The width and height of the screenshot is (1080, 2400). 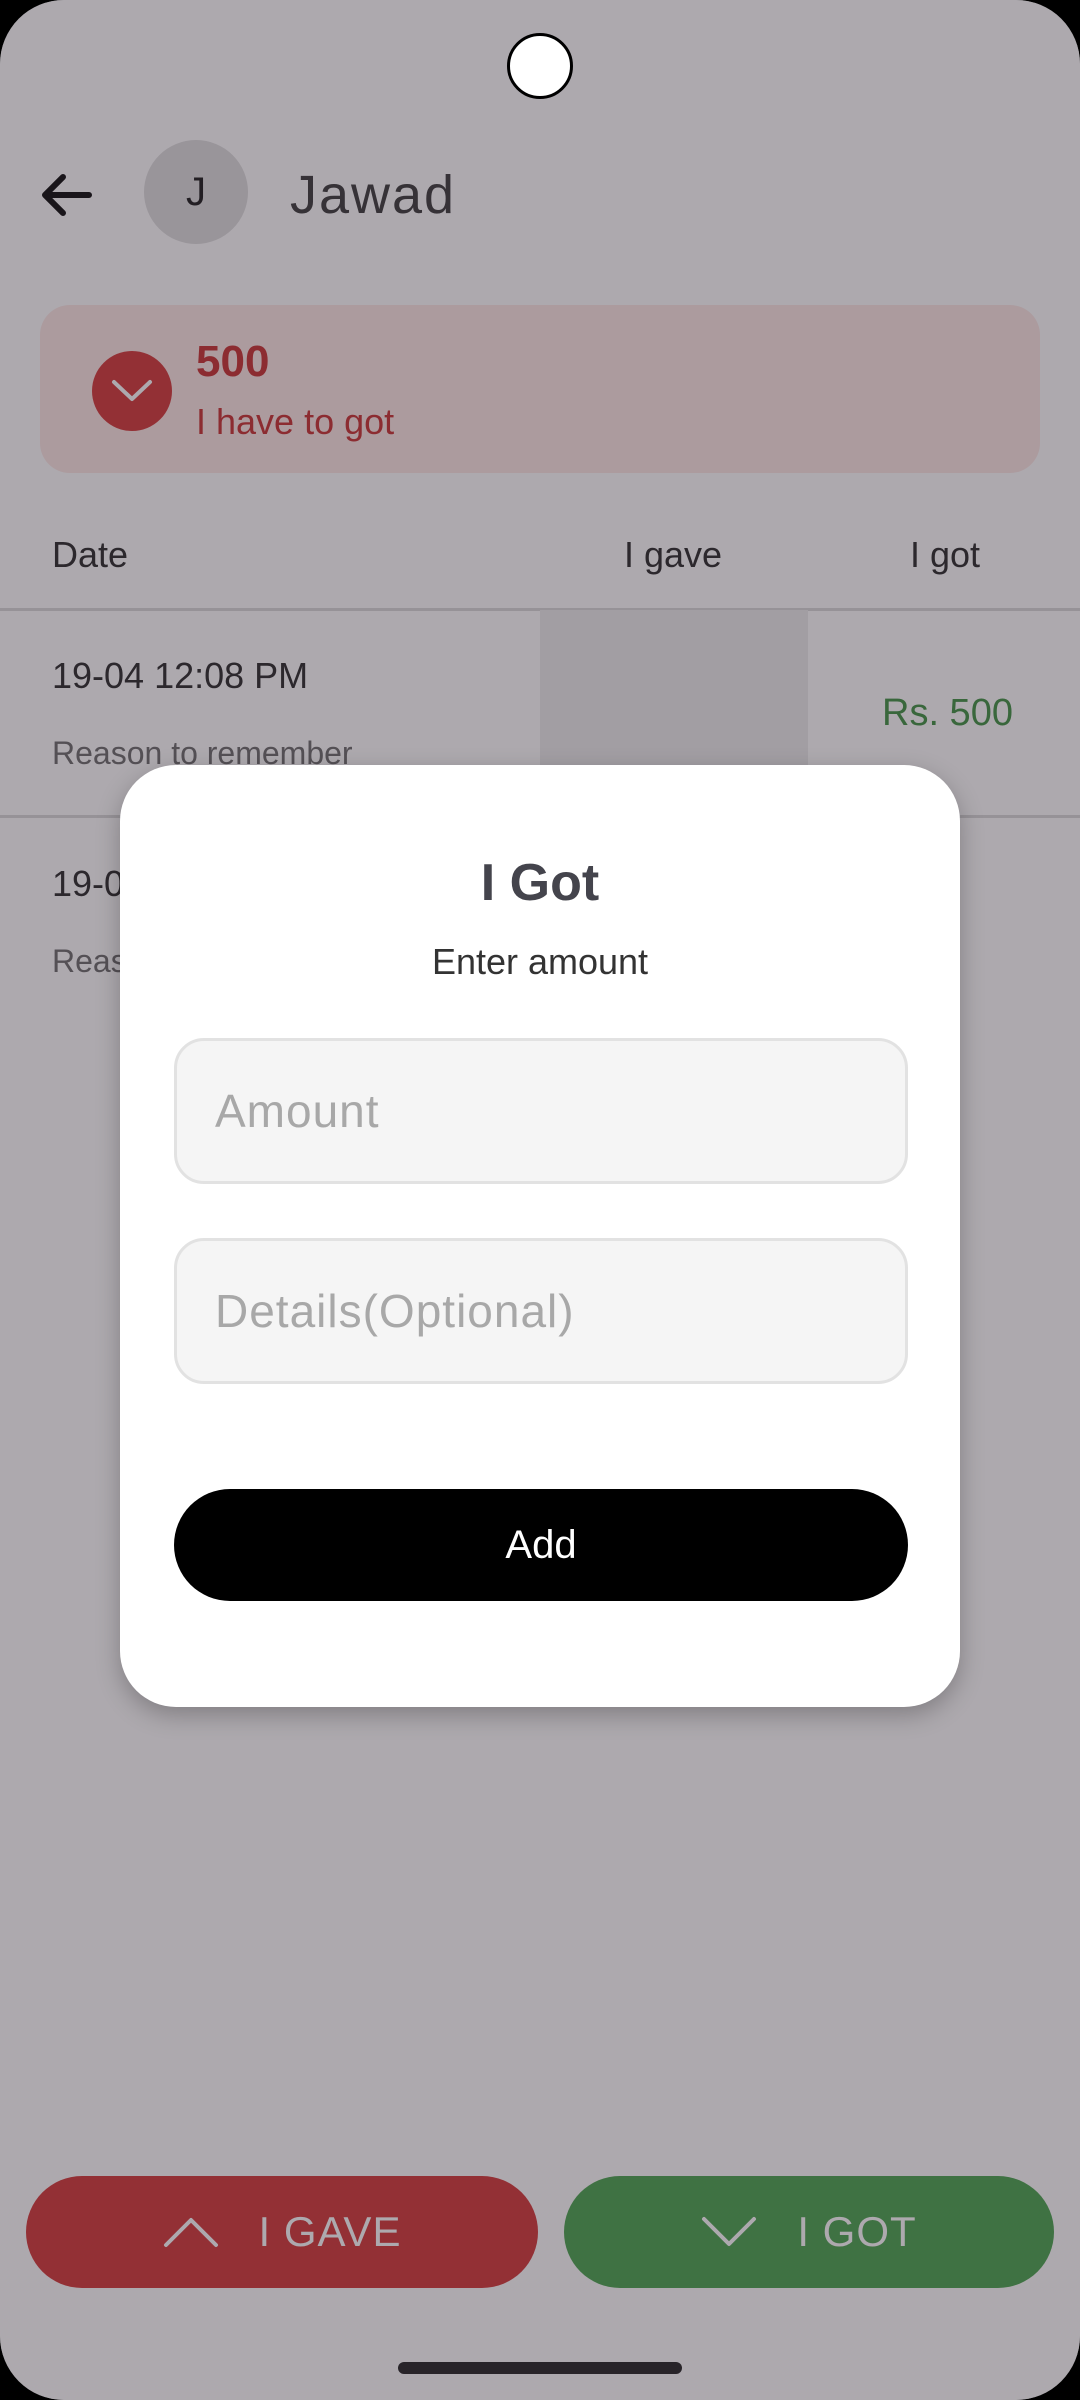 What do you see at coordinates (540, 883) in the screenshot?
I see `dialog-title: I Got` at bounding box center [540, 883].